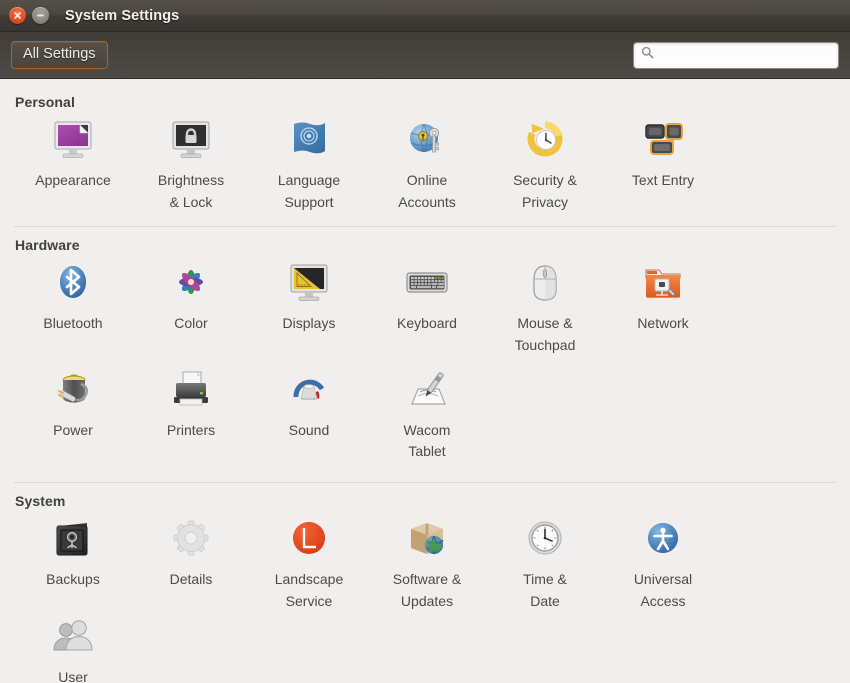 This screenshot has width=850, height=683. I want to click on security-privacy-icon, so click(545, 142).